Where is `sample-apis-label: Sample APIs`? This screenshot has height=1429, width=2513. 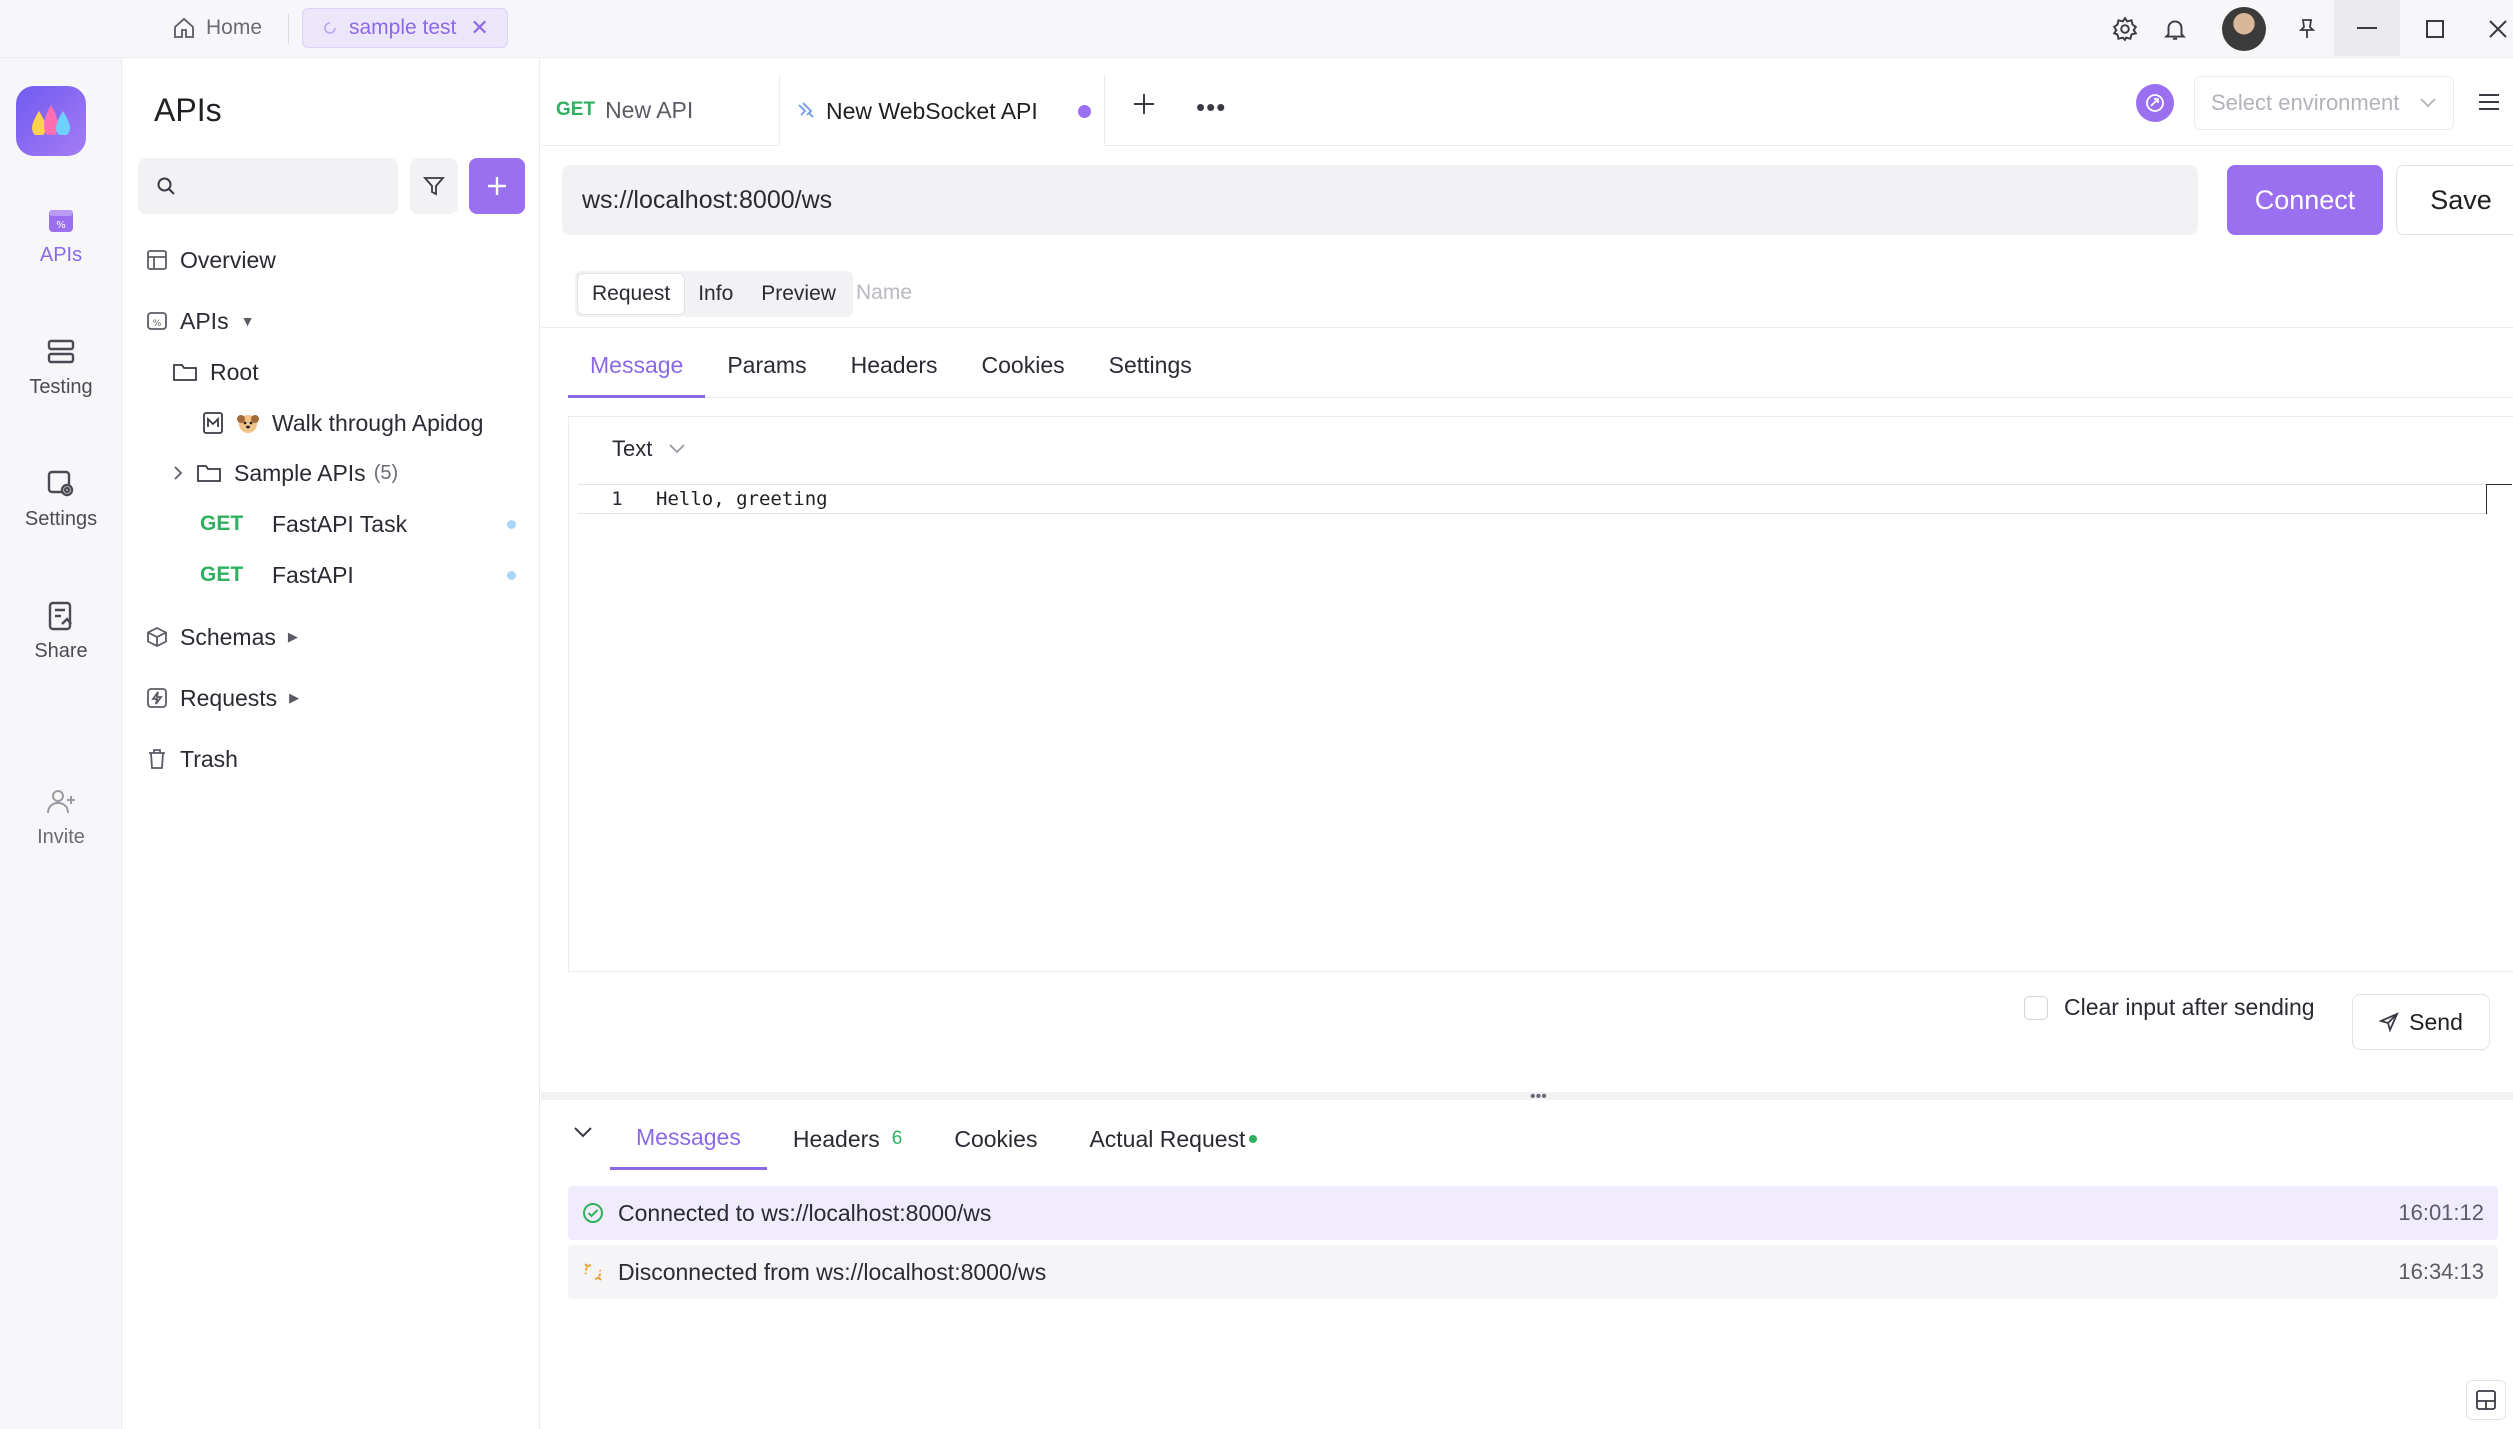 sample-apis-label: Sample APIs is located at coordinates (300, 472).